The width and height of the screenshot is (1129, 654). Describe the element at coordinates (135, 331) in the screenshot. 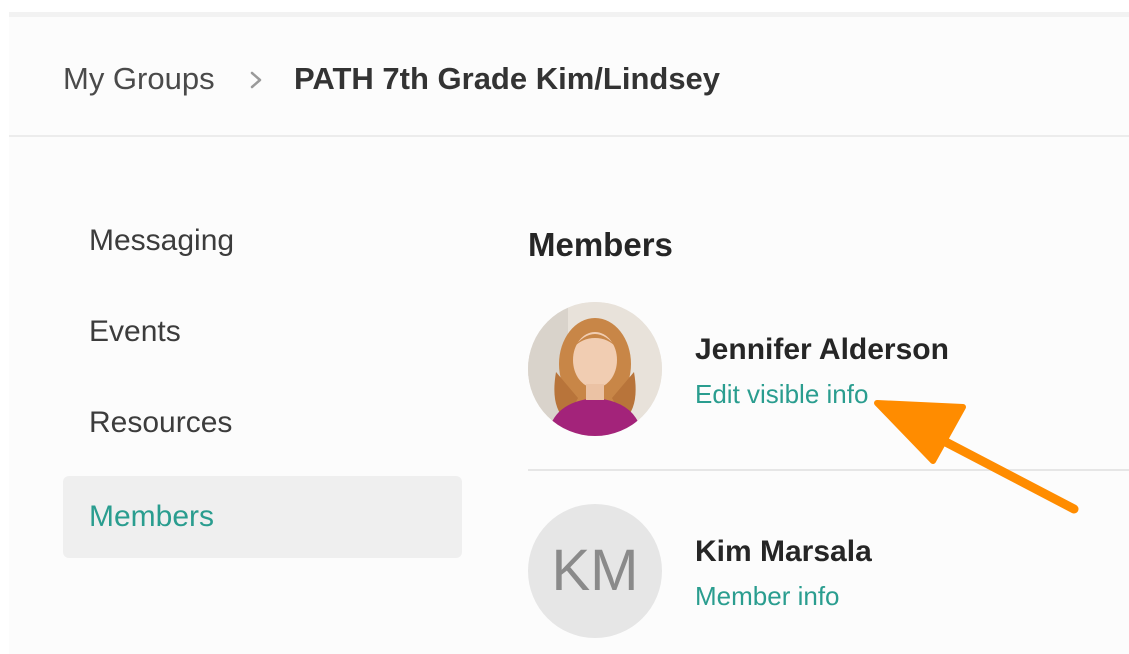

I see `sidebar-item-label: Events` at that location.